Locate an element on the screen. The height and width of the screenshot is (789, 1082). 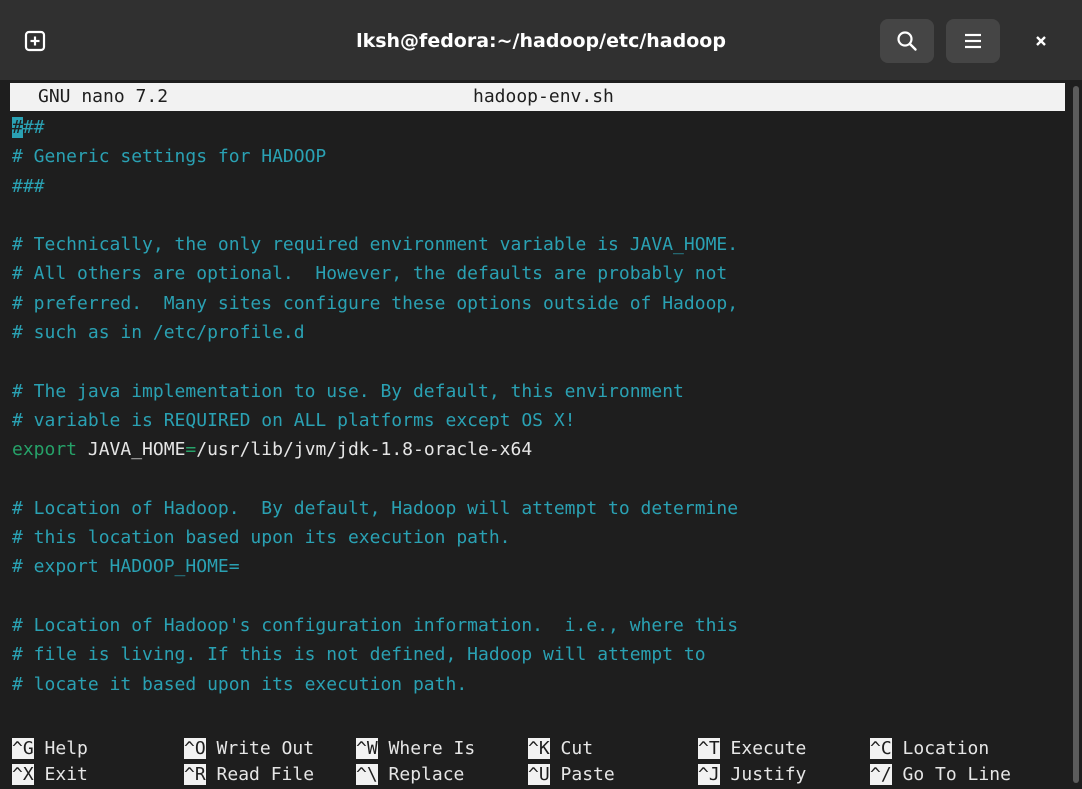
shortcut-key: ^\ is located at coordinates (367, 774).